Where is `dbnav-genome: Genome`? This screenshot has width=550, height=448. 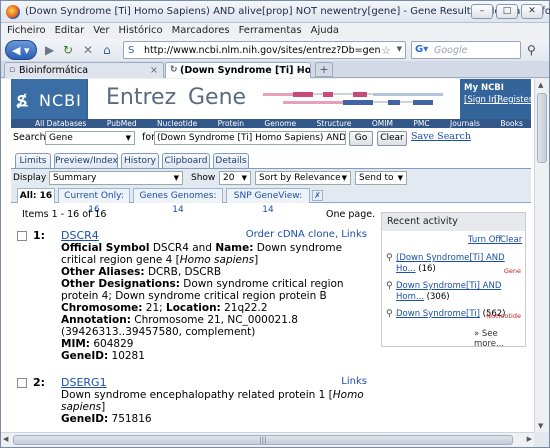 dbnav-genome: Genome is located at coordinates (280, 123).